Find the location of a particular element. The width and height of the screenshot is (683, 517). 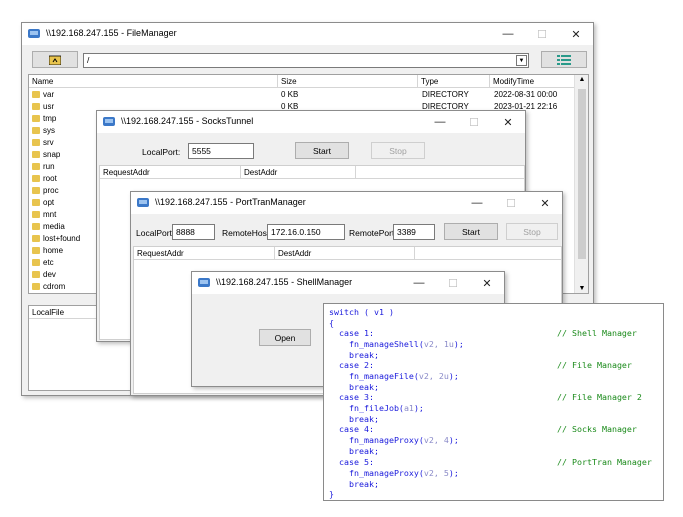

local-port-input: 8888 is located at coordinates (193, 232).